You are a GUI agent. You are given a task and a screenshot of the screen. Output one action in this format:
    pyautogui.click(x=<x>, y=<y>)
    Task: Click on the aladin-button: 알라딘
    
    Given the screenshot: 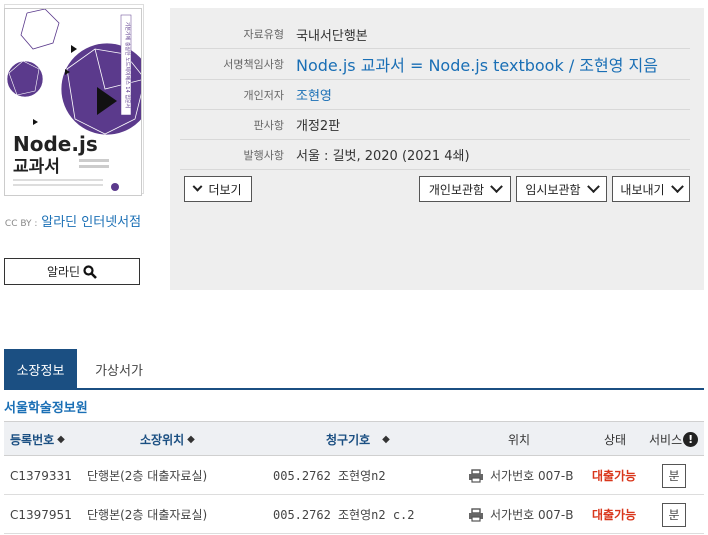 What is the action you would take?
    pyautogui.click(x=72, y=271)
    